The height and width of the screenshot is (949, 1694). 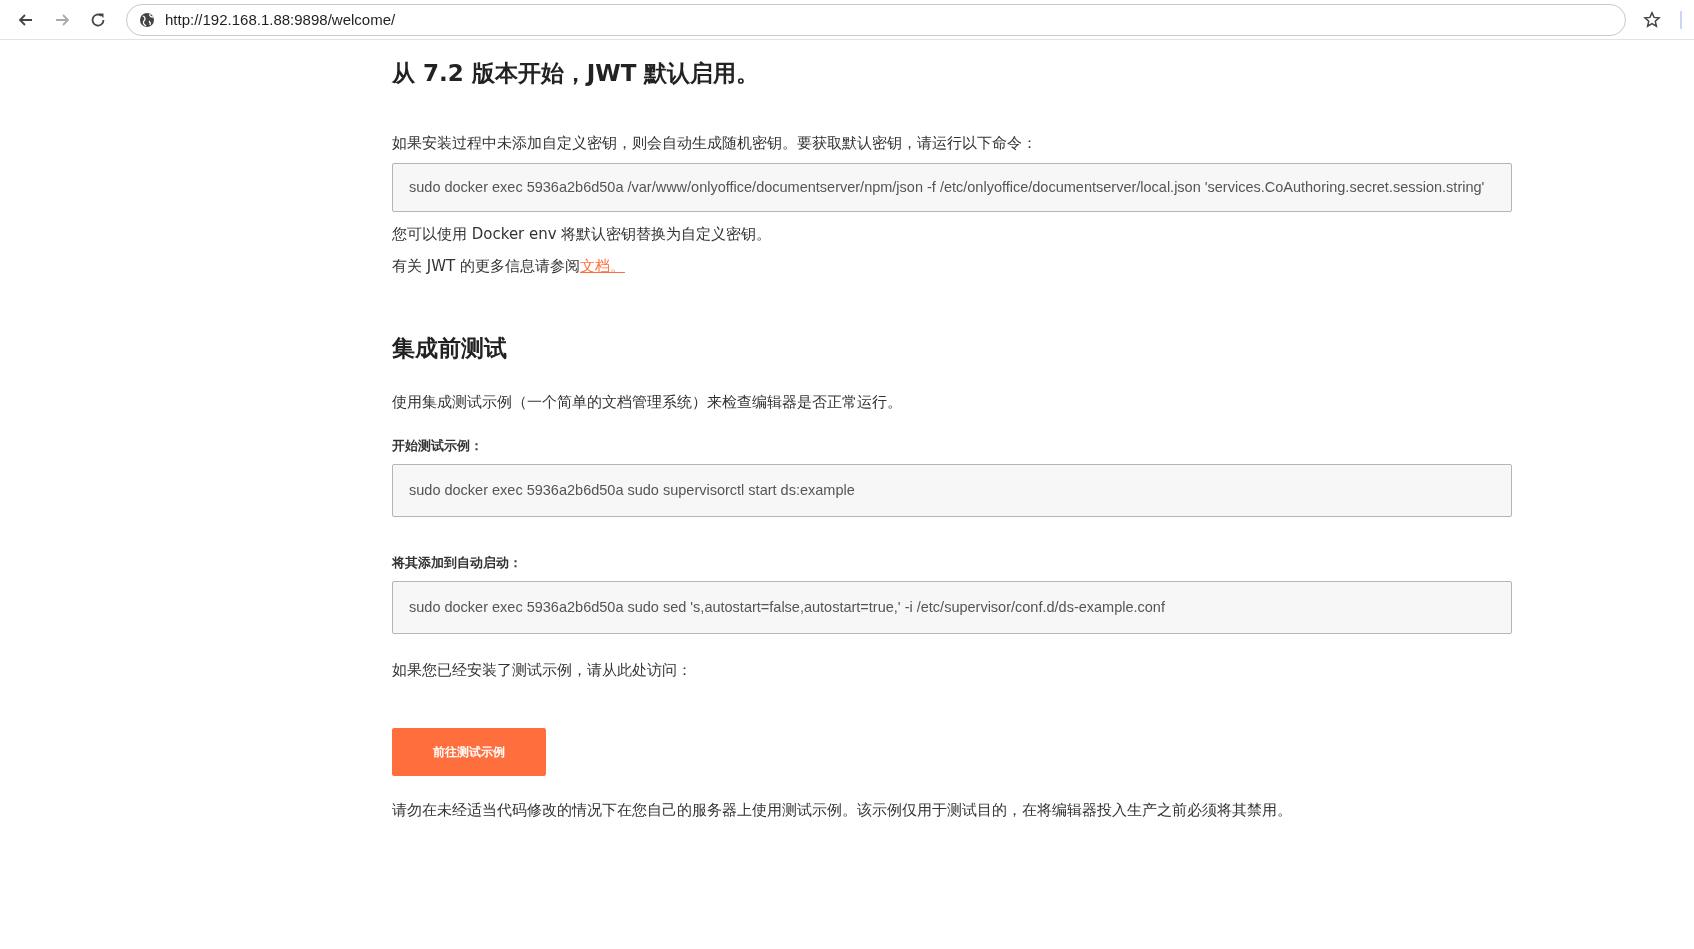 I want to click on docs-link: 文档。, so click(x=602, y=266).